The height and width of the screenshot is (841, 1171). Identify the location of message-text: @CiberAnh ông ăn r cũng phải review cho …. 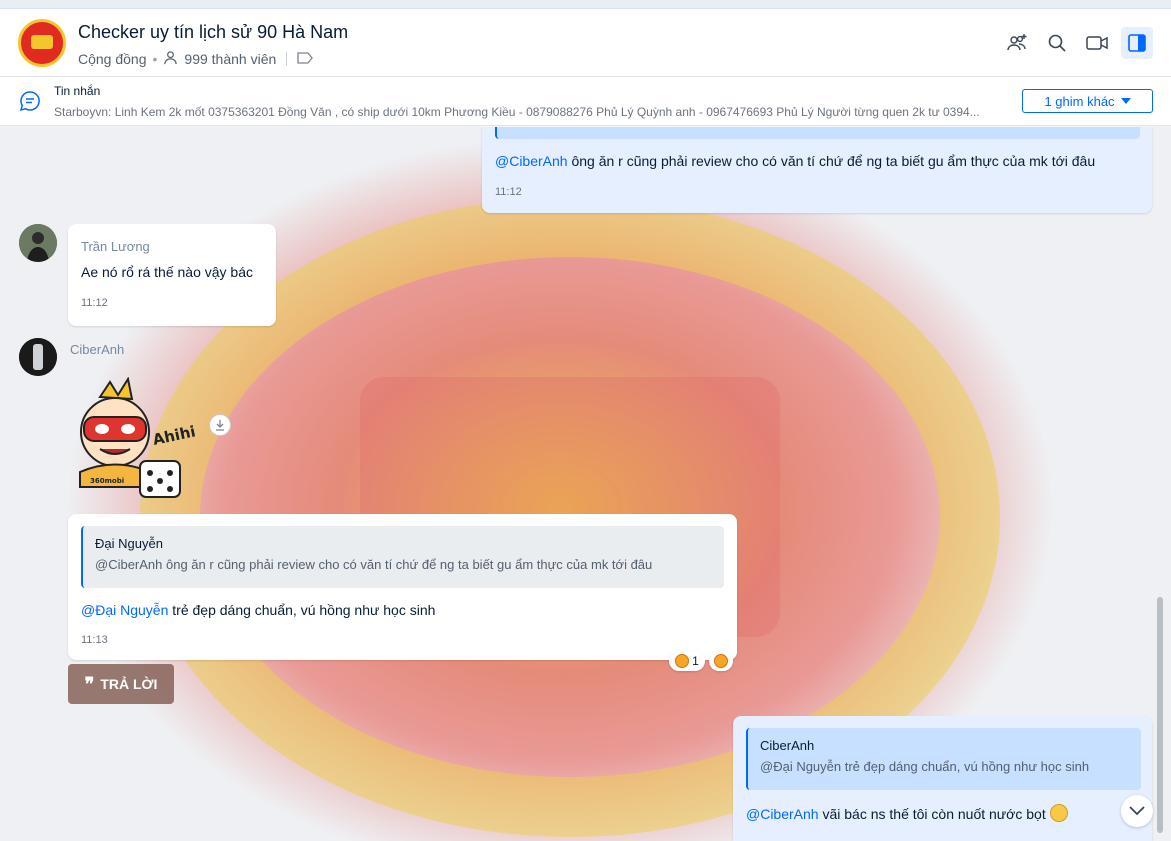
(795, 161).